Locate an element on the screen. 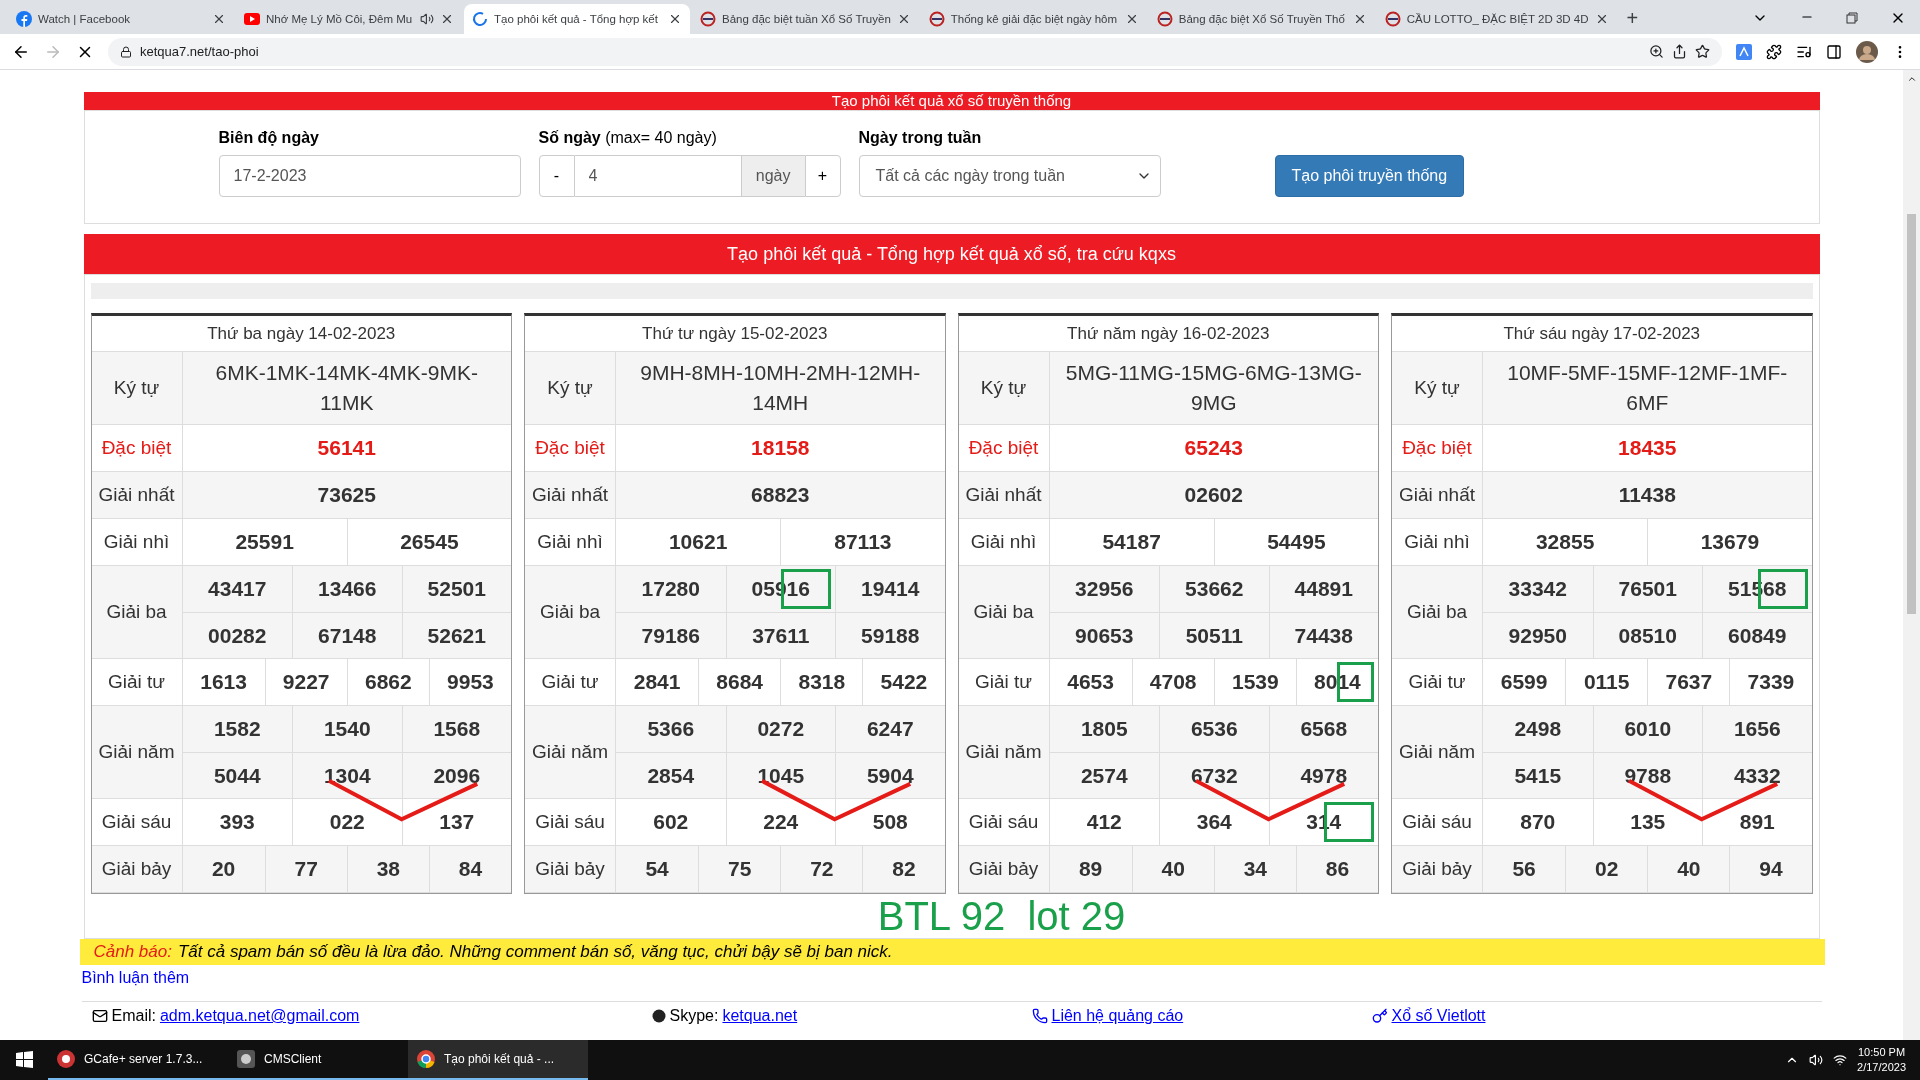  scrollbar is located at coordinates (1911, 555).